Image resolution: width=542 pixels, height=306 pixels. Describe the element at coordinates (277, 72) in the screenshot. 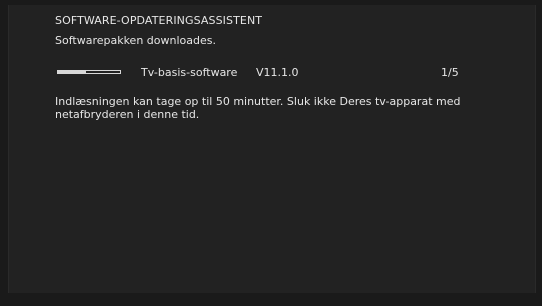

I see `package-version: V11.1.0` at that location.